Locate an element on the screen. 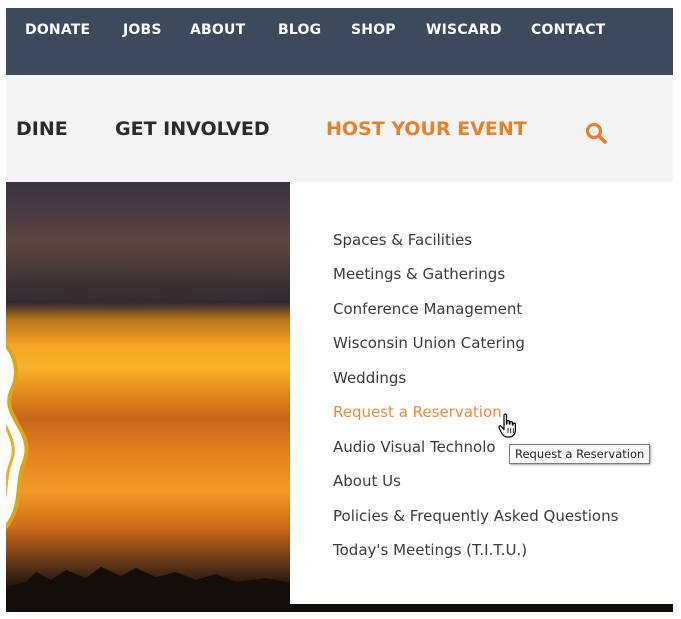  menu-item-about-us: About Us is located at coordinates (367, 481).